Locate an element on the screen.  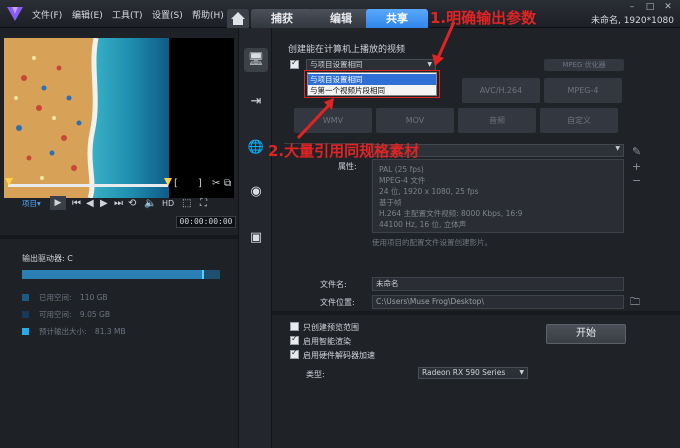
web-globe-icon: 🌐 is located at coordinates (256, 148).